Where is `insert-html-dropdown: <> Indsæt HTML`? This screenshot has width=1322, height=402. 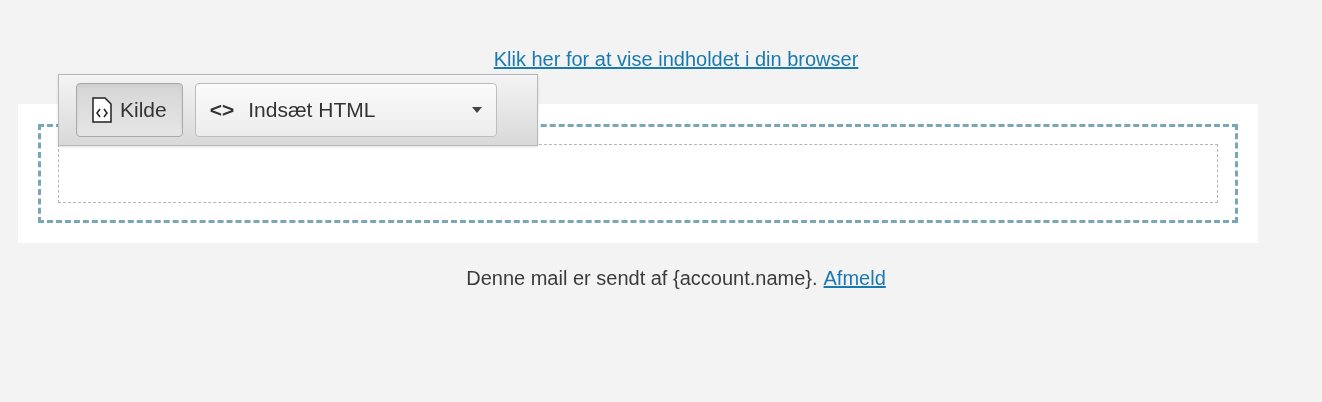 insert-html-dropdown: <> Indsæt HTML is located at coordinates (345, 110).